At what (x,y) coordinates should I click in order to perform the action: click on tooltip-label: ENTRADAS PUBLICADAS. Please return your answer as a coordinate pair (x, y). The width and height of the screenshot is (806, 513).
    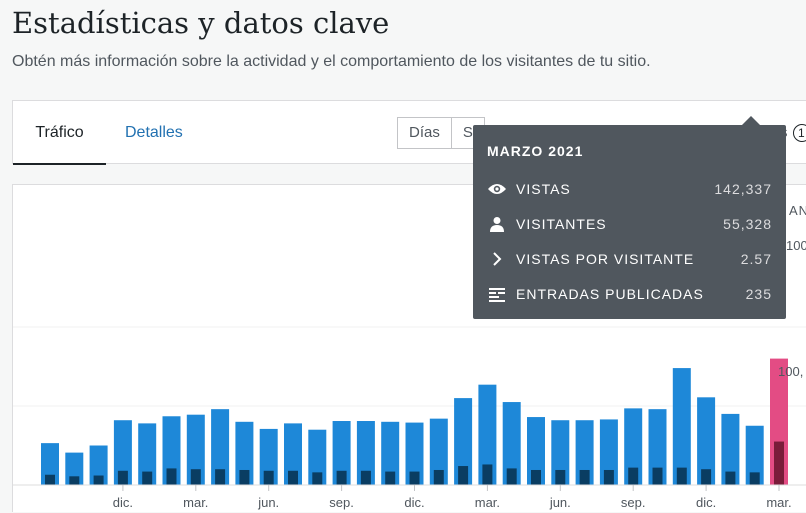
    Looking at the image, I should click on (610, 294).